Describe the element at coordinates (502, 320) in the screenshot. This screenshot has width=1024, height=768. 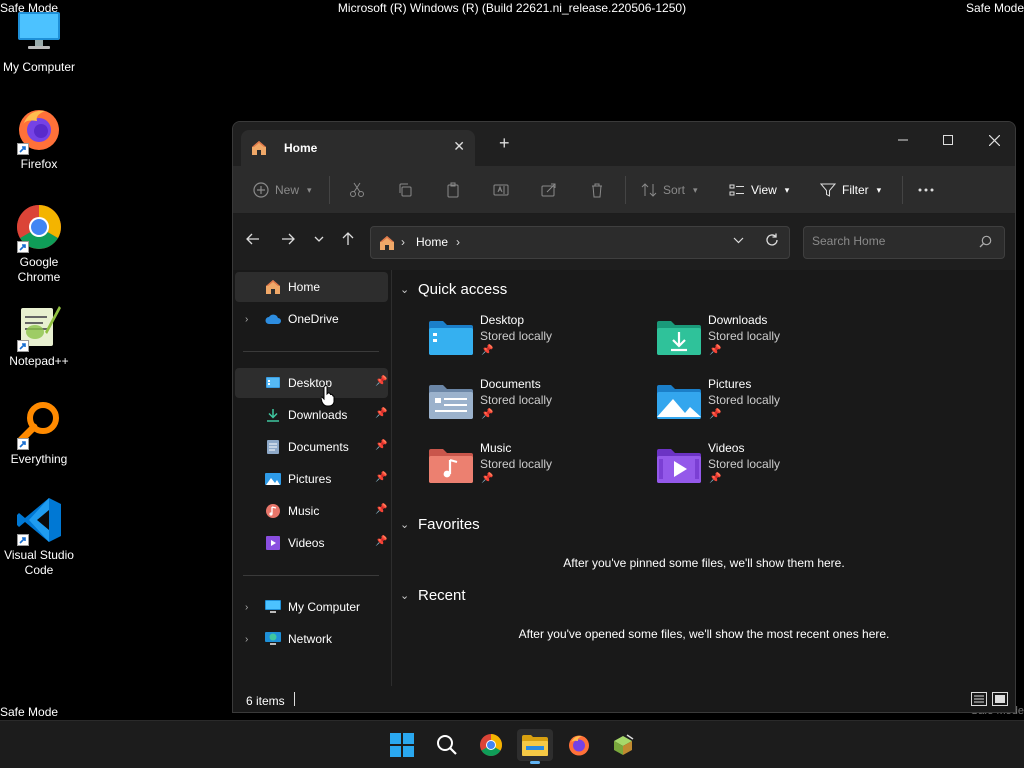
I see `item-name: Desktop` at that location.